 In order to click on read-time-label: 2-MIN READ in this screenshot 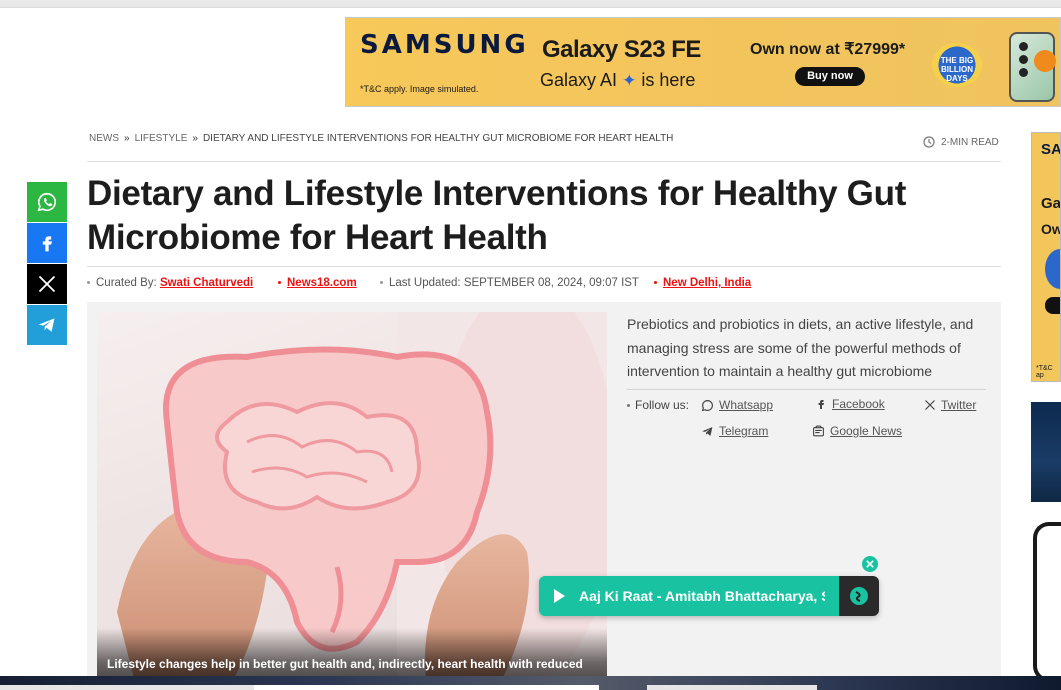, I will do `click(970, 142)`.